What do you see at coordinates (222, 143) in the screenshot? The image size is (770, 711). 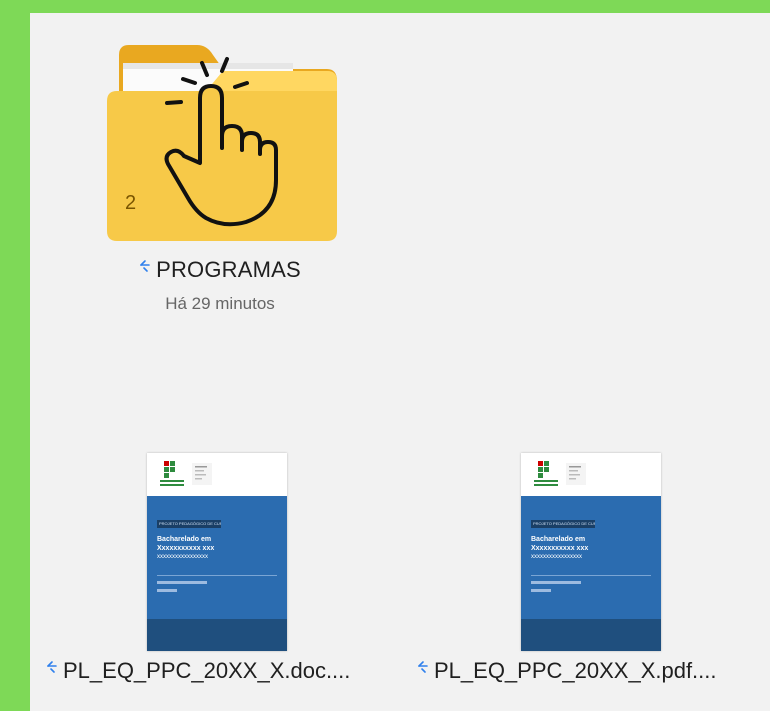 I see `folder-icon: 2` at bounding box center [222, 143].